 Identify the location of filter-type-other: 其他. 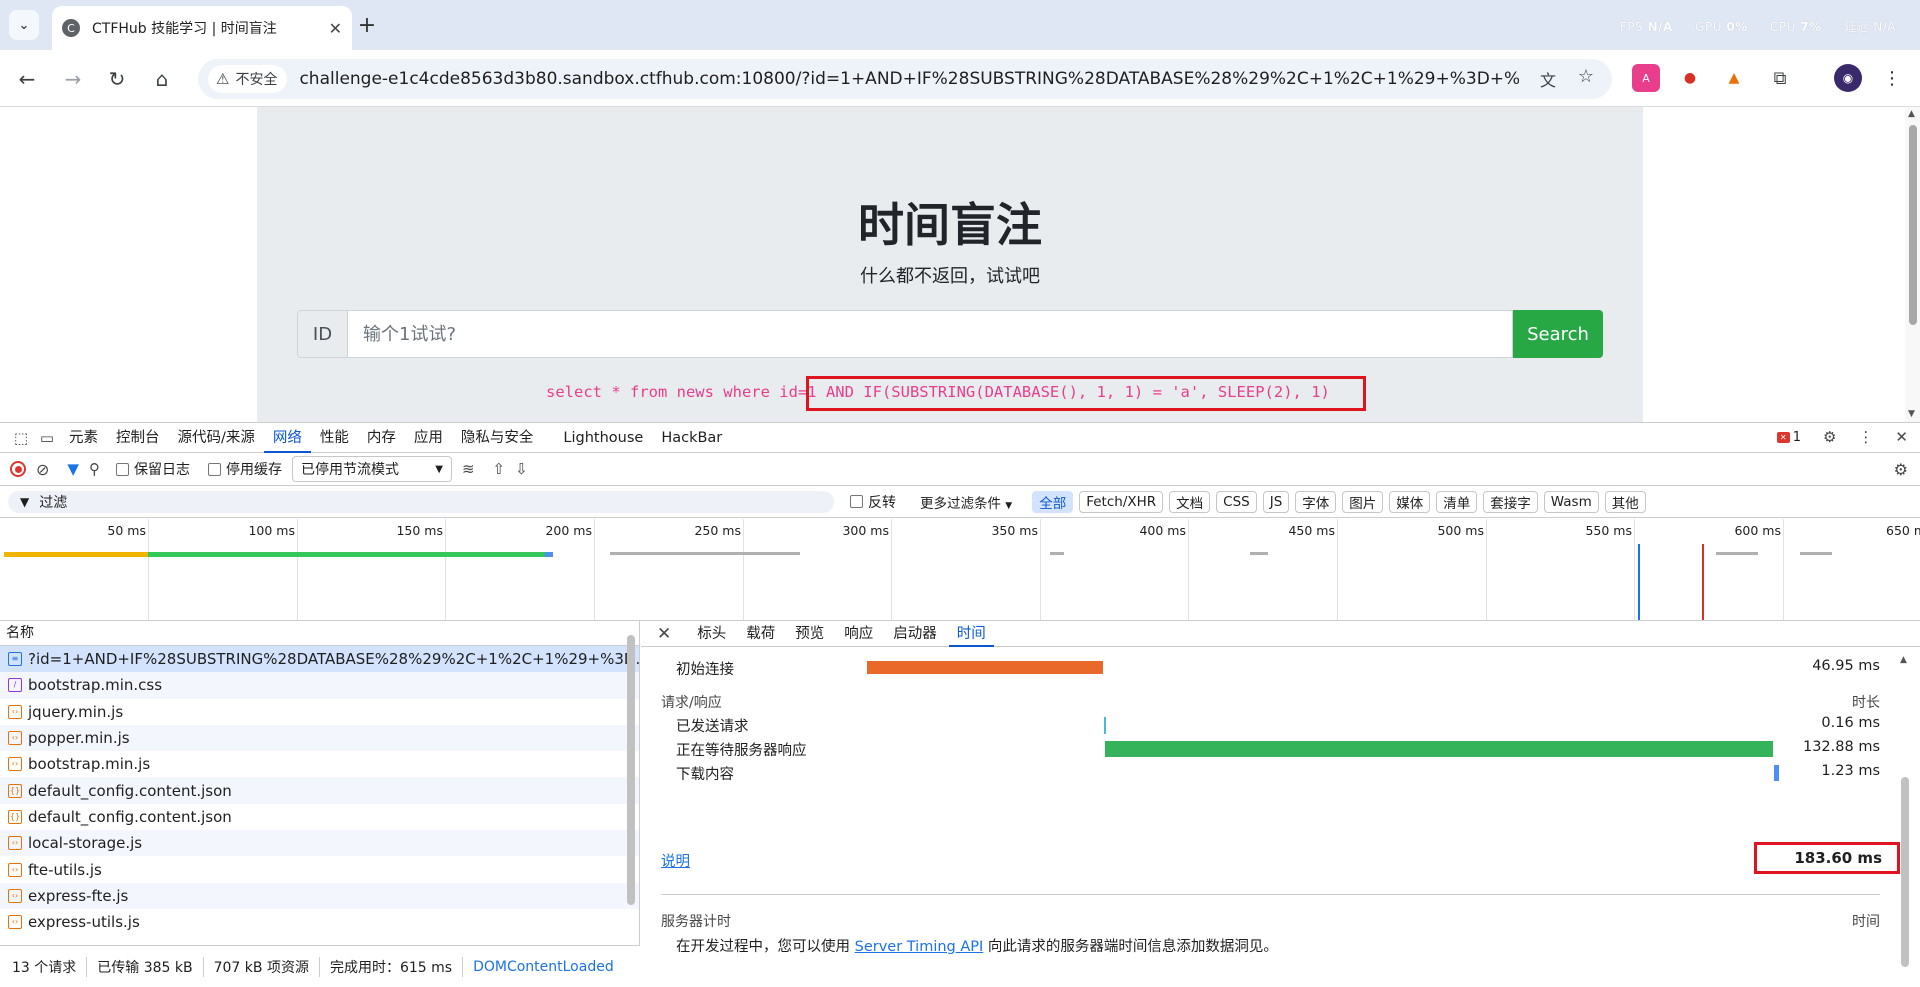
(1625, 501).